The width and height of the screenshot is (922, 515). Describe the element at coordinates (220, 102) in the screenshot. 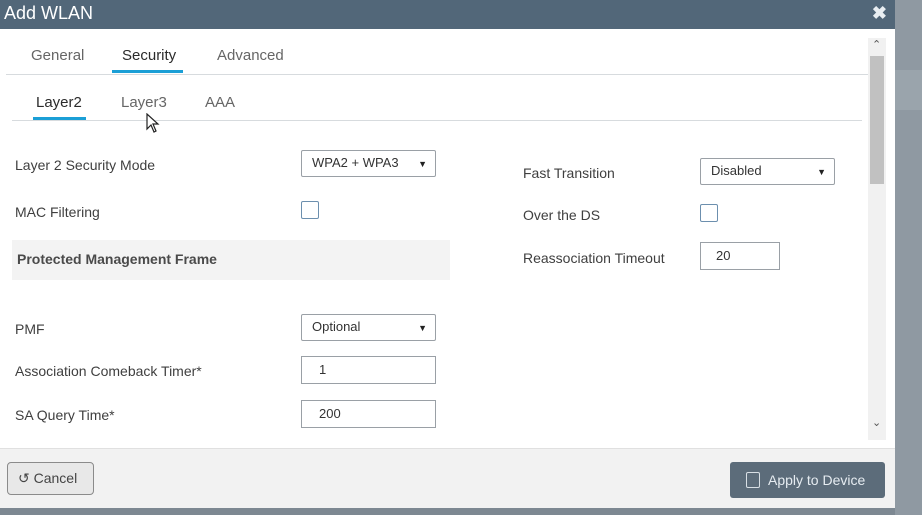

I see `tab-aaa: AAA` at that location.